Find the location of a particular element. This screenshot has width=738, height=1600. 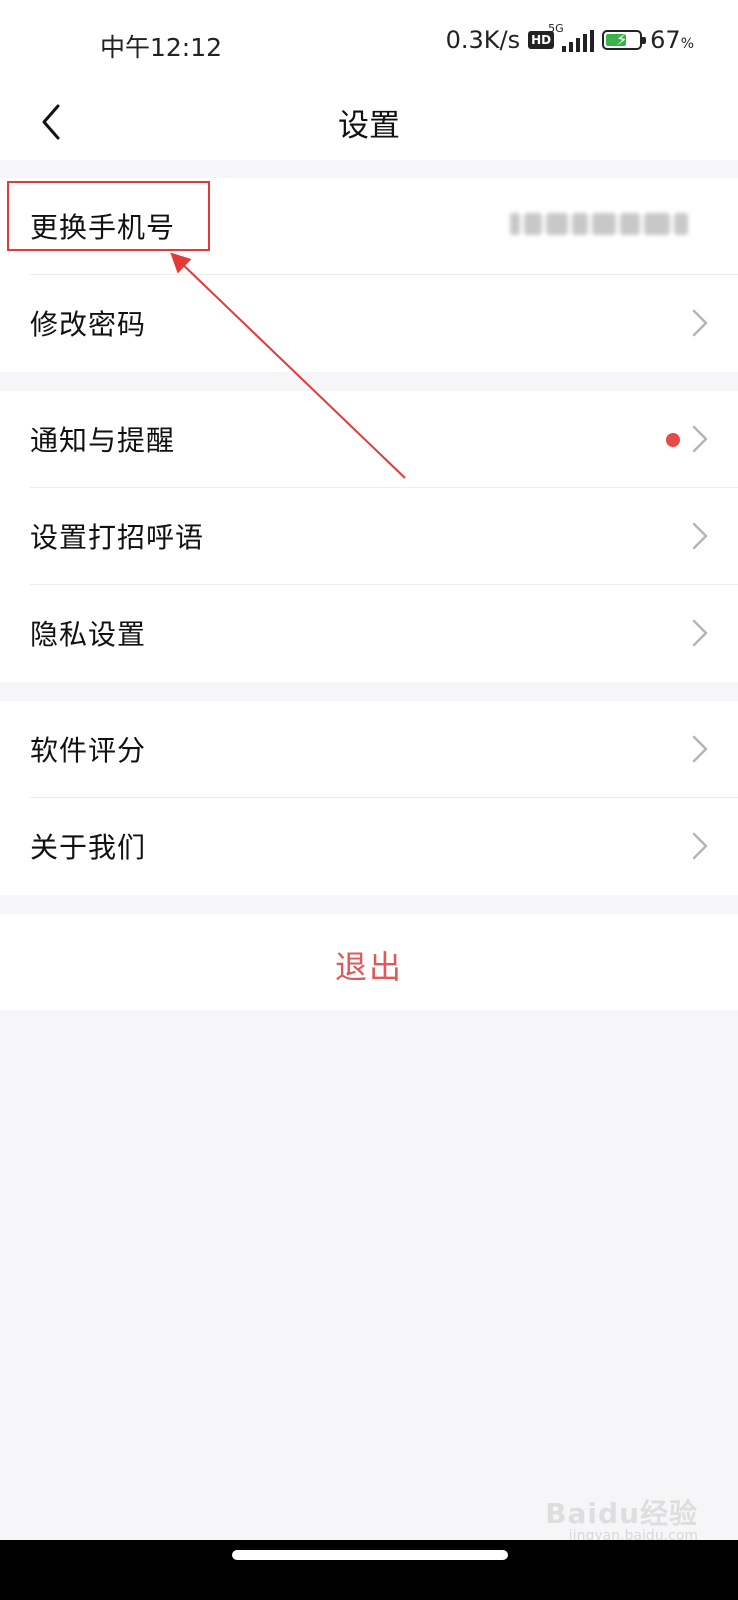

phone-number-blurred is located at coordinates (605, 224).